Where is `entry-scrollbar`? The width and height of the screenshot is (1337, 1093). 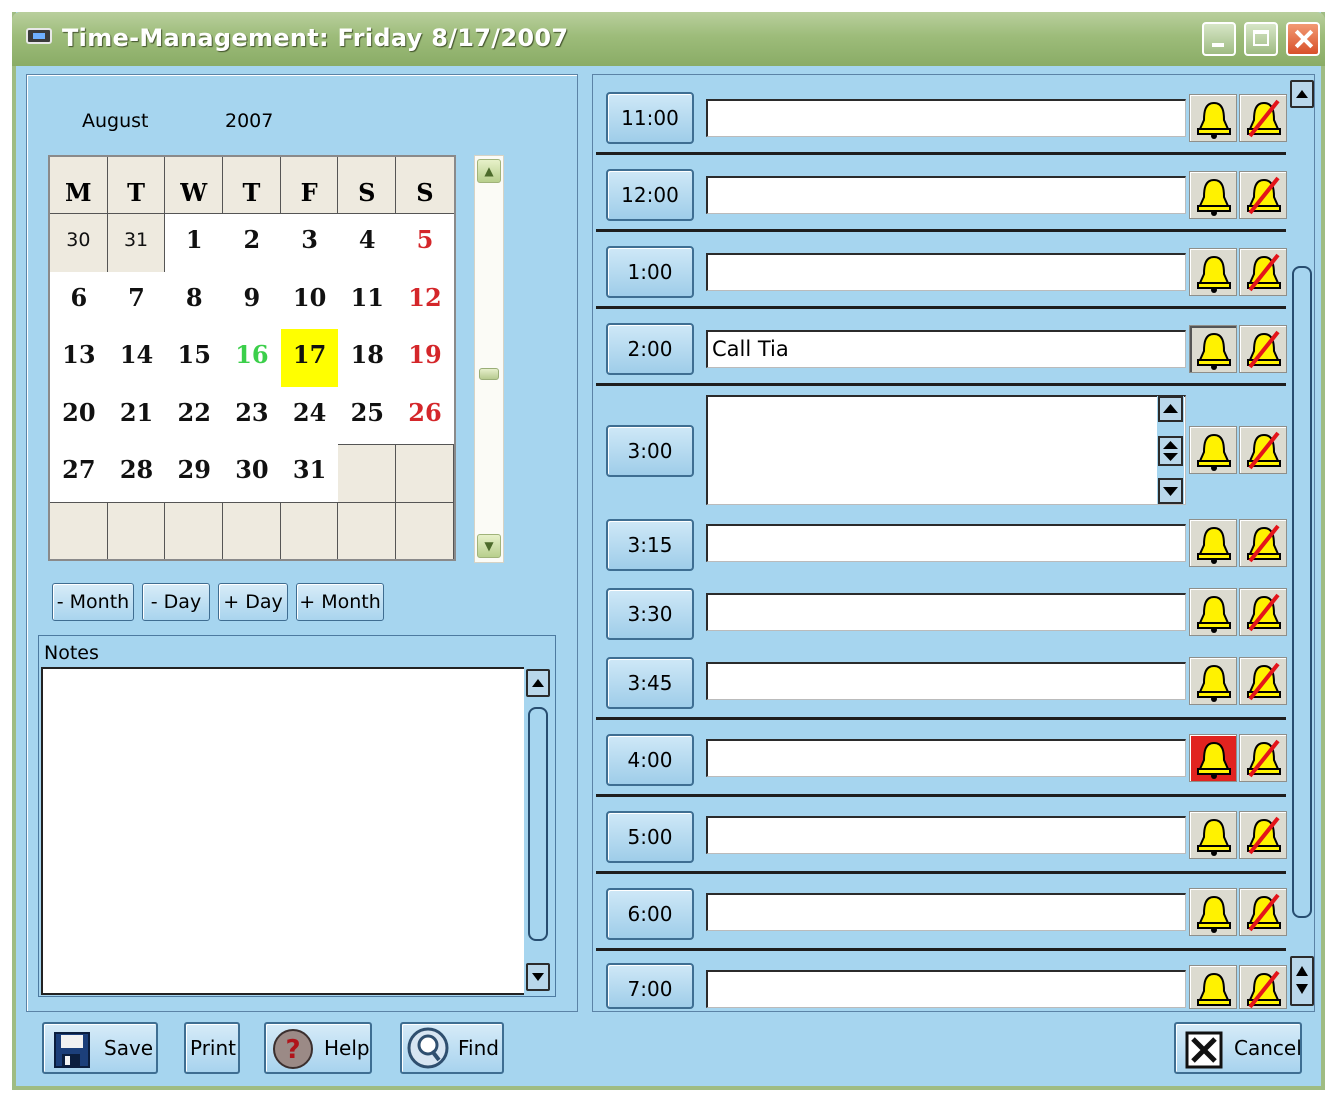
entry-scrollbar is located at coordinates (1170, 450).